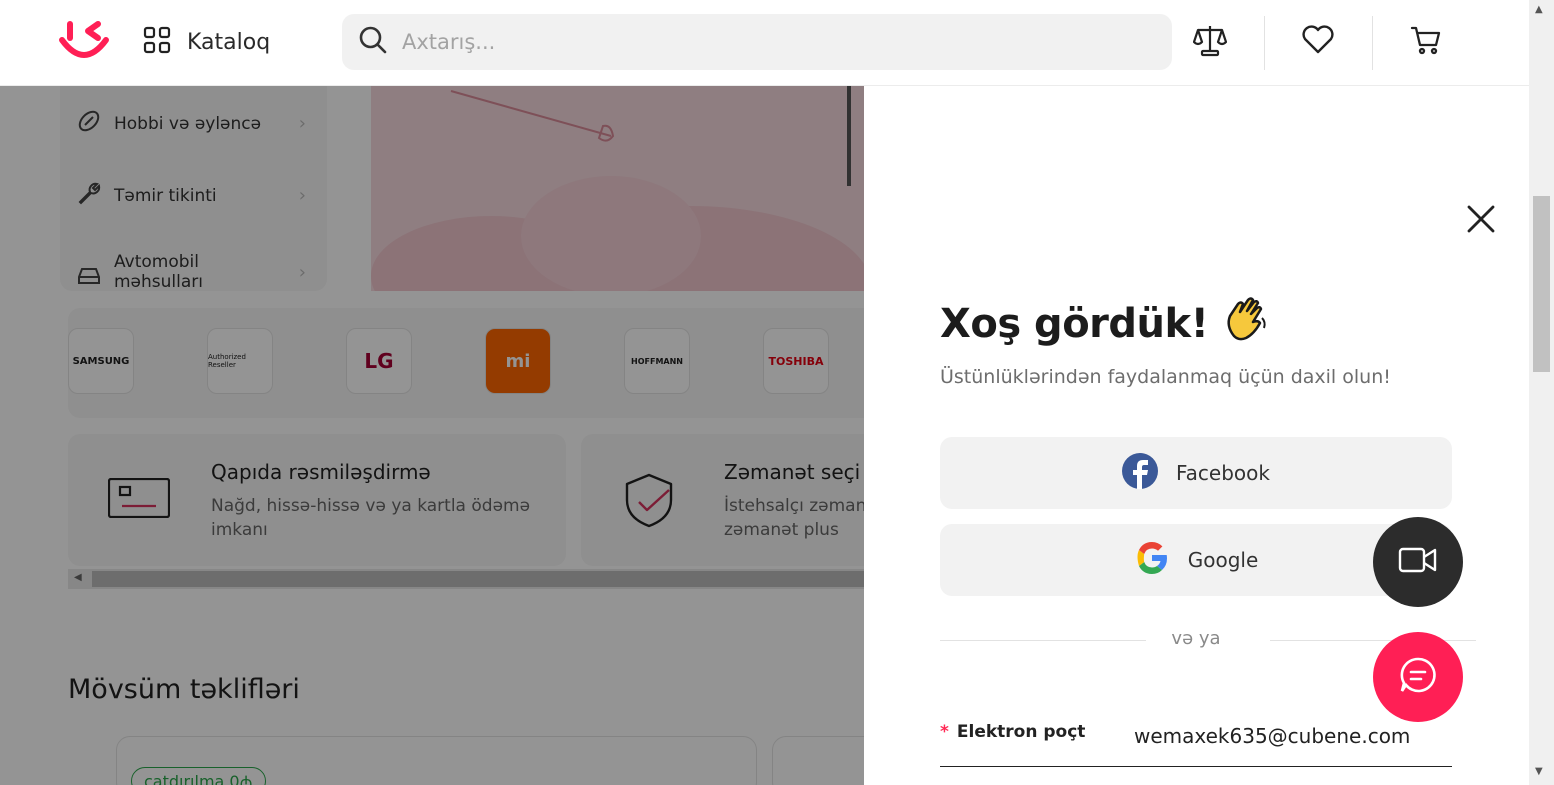 This screenshot has width=1554, height=785. What do you see at coordinates (229, 42) in the screenshot?
I see `catalog-label: Kataloq` at bounding box center [229, 42].